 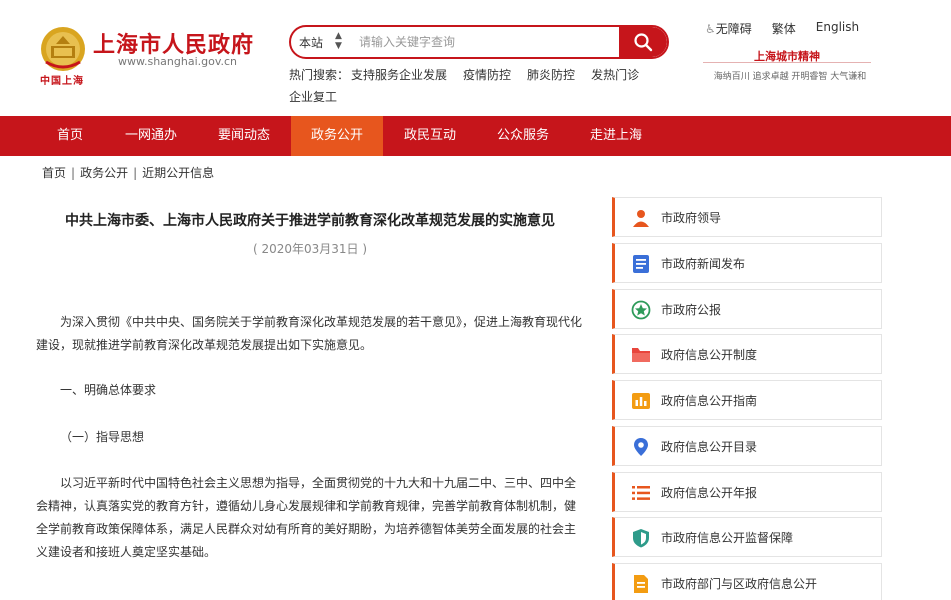 I want to click on sidebar-item-disclosure-system: 政府信息公开制度, so click(x=747, y=354).